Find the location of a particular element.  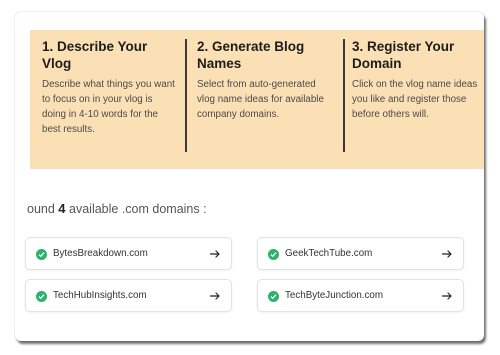

step-title: 1. Describe Your Vlog is located at coordinates (95, 55).